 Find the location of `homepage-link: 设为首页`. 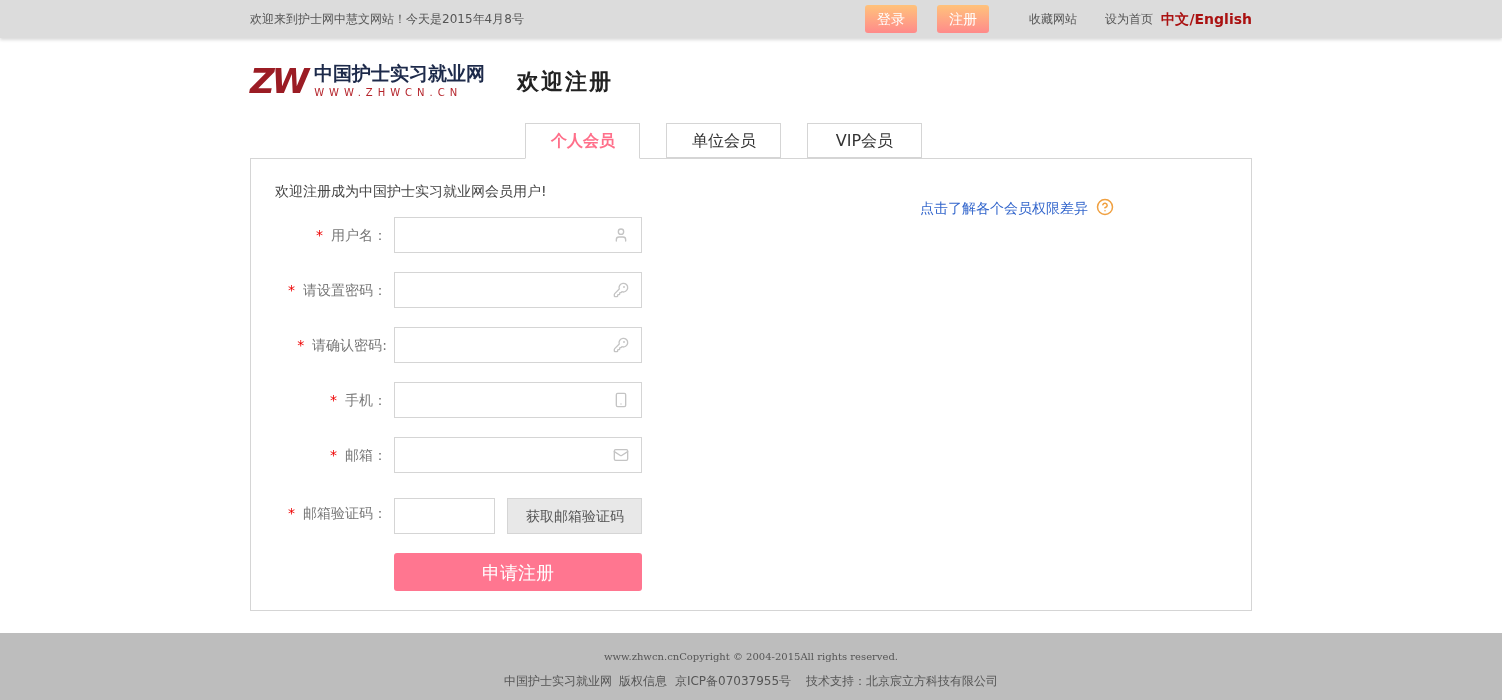

homepage-link: 设为首页 is located at coordinates (1129, 19).